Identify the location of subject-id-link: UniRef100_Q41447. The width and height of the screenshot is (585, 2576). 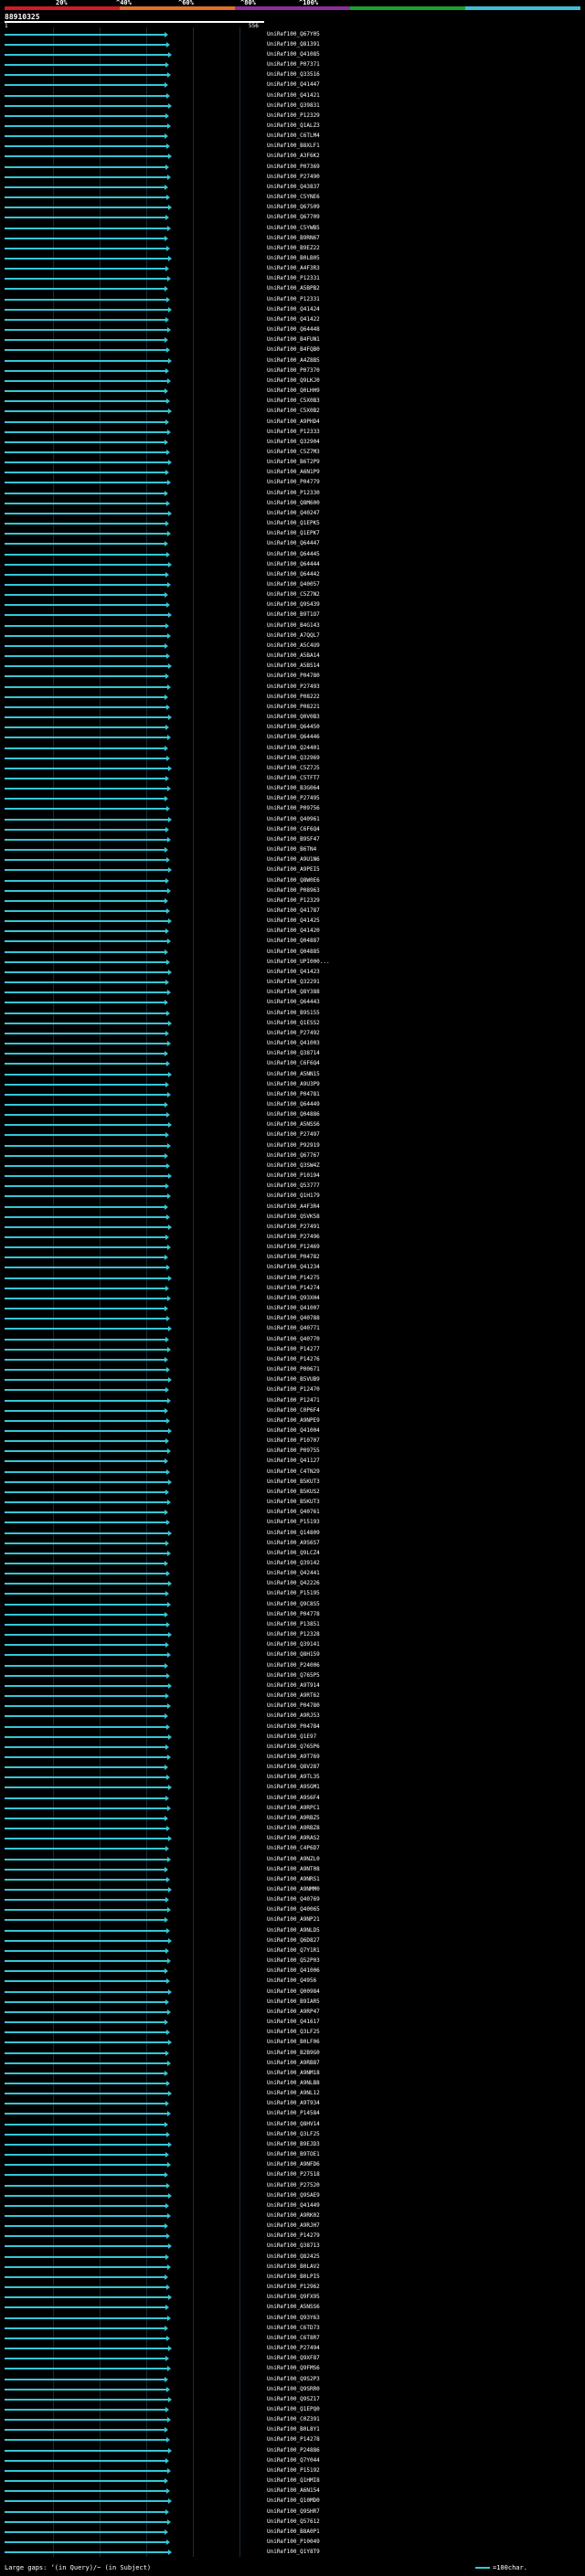
(294, 85).